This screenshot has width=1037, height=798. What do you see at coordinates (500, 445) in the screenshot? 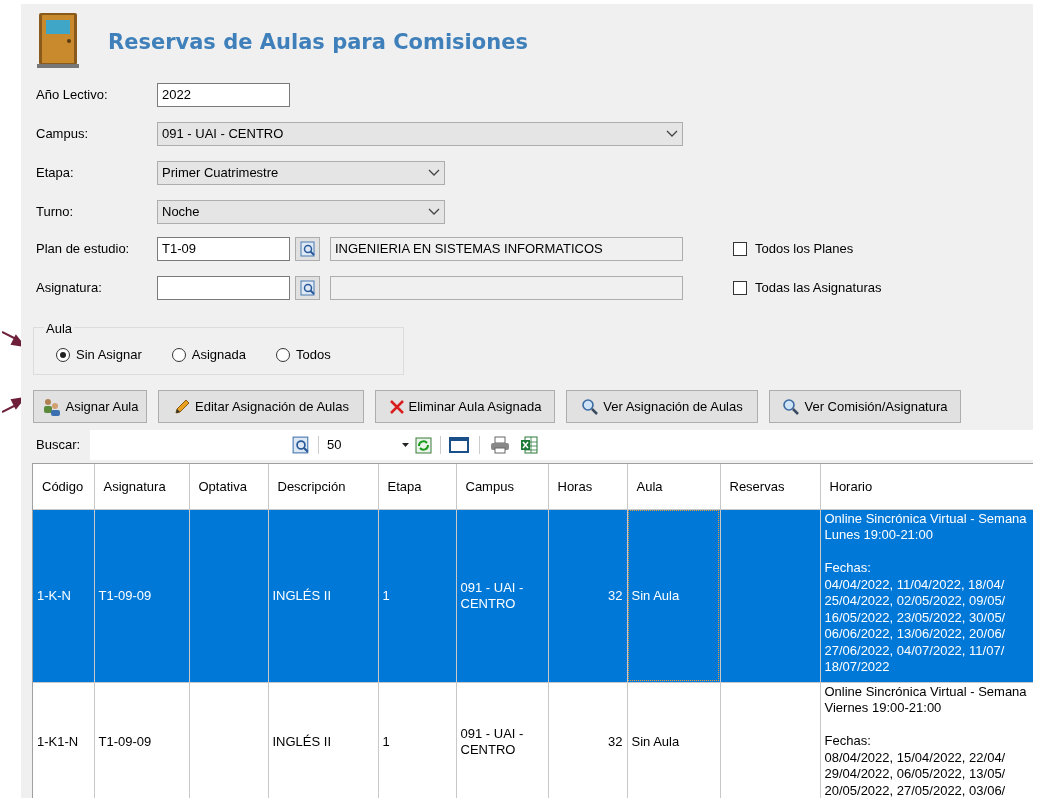
I see `printer-icon` at bounding box center [500, 445].